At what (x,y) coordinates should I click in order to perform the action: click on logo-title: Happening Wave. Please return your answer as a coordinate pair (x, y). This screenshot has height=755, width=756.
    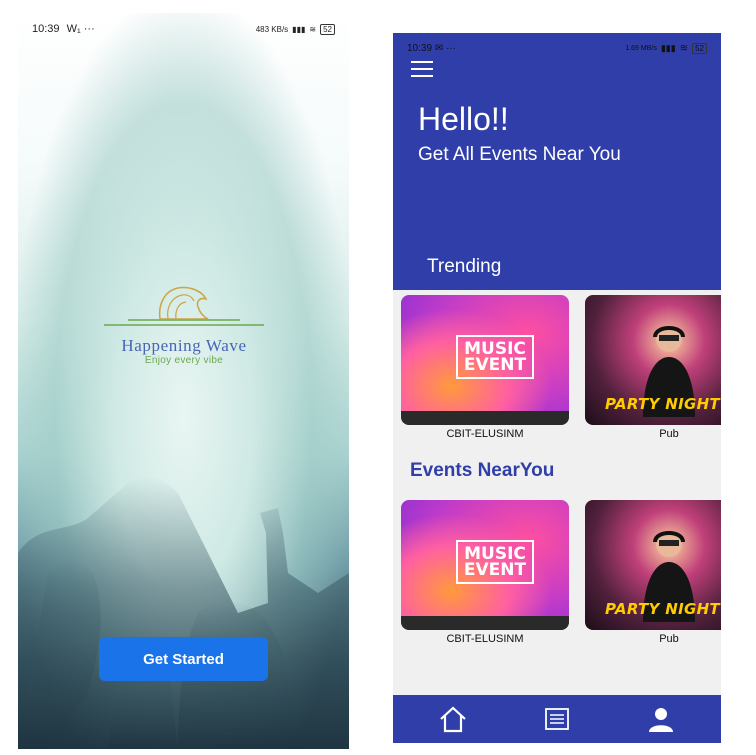
    Looking at the image, I should click on (184, 345).